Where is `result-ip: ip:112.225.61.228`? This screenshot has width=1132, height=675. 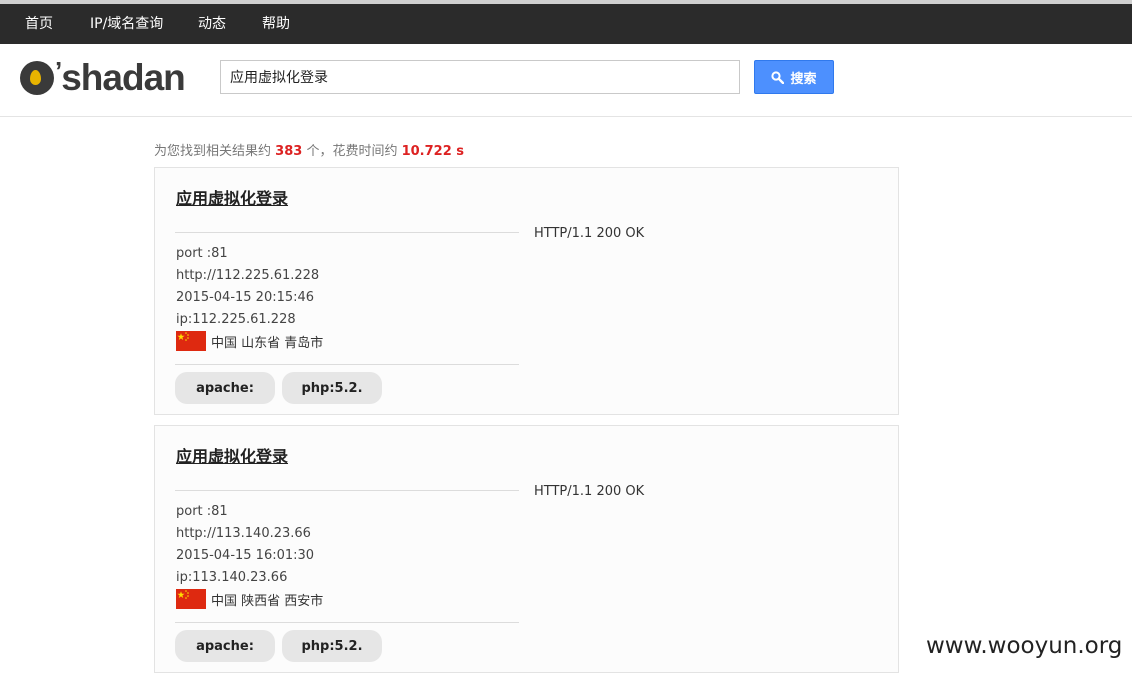
result-ip: ip:112.225.61.228 is located at coordinates (236, 319).